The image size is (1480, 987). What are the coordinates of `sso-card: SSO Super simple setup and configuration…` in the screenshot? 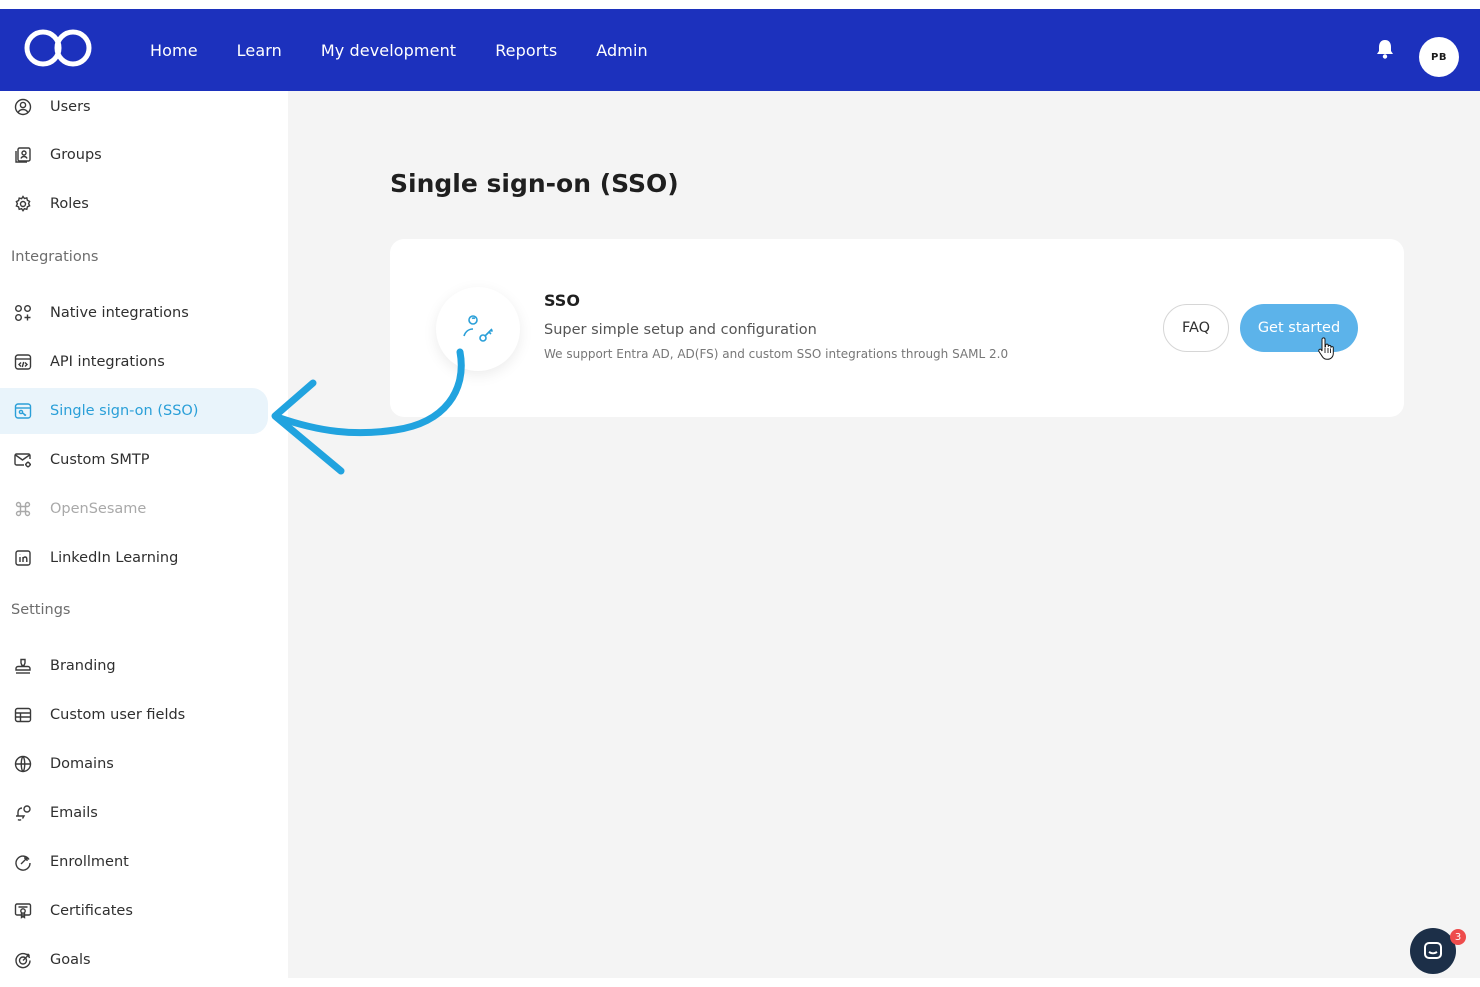 It's located at (897, 328).